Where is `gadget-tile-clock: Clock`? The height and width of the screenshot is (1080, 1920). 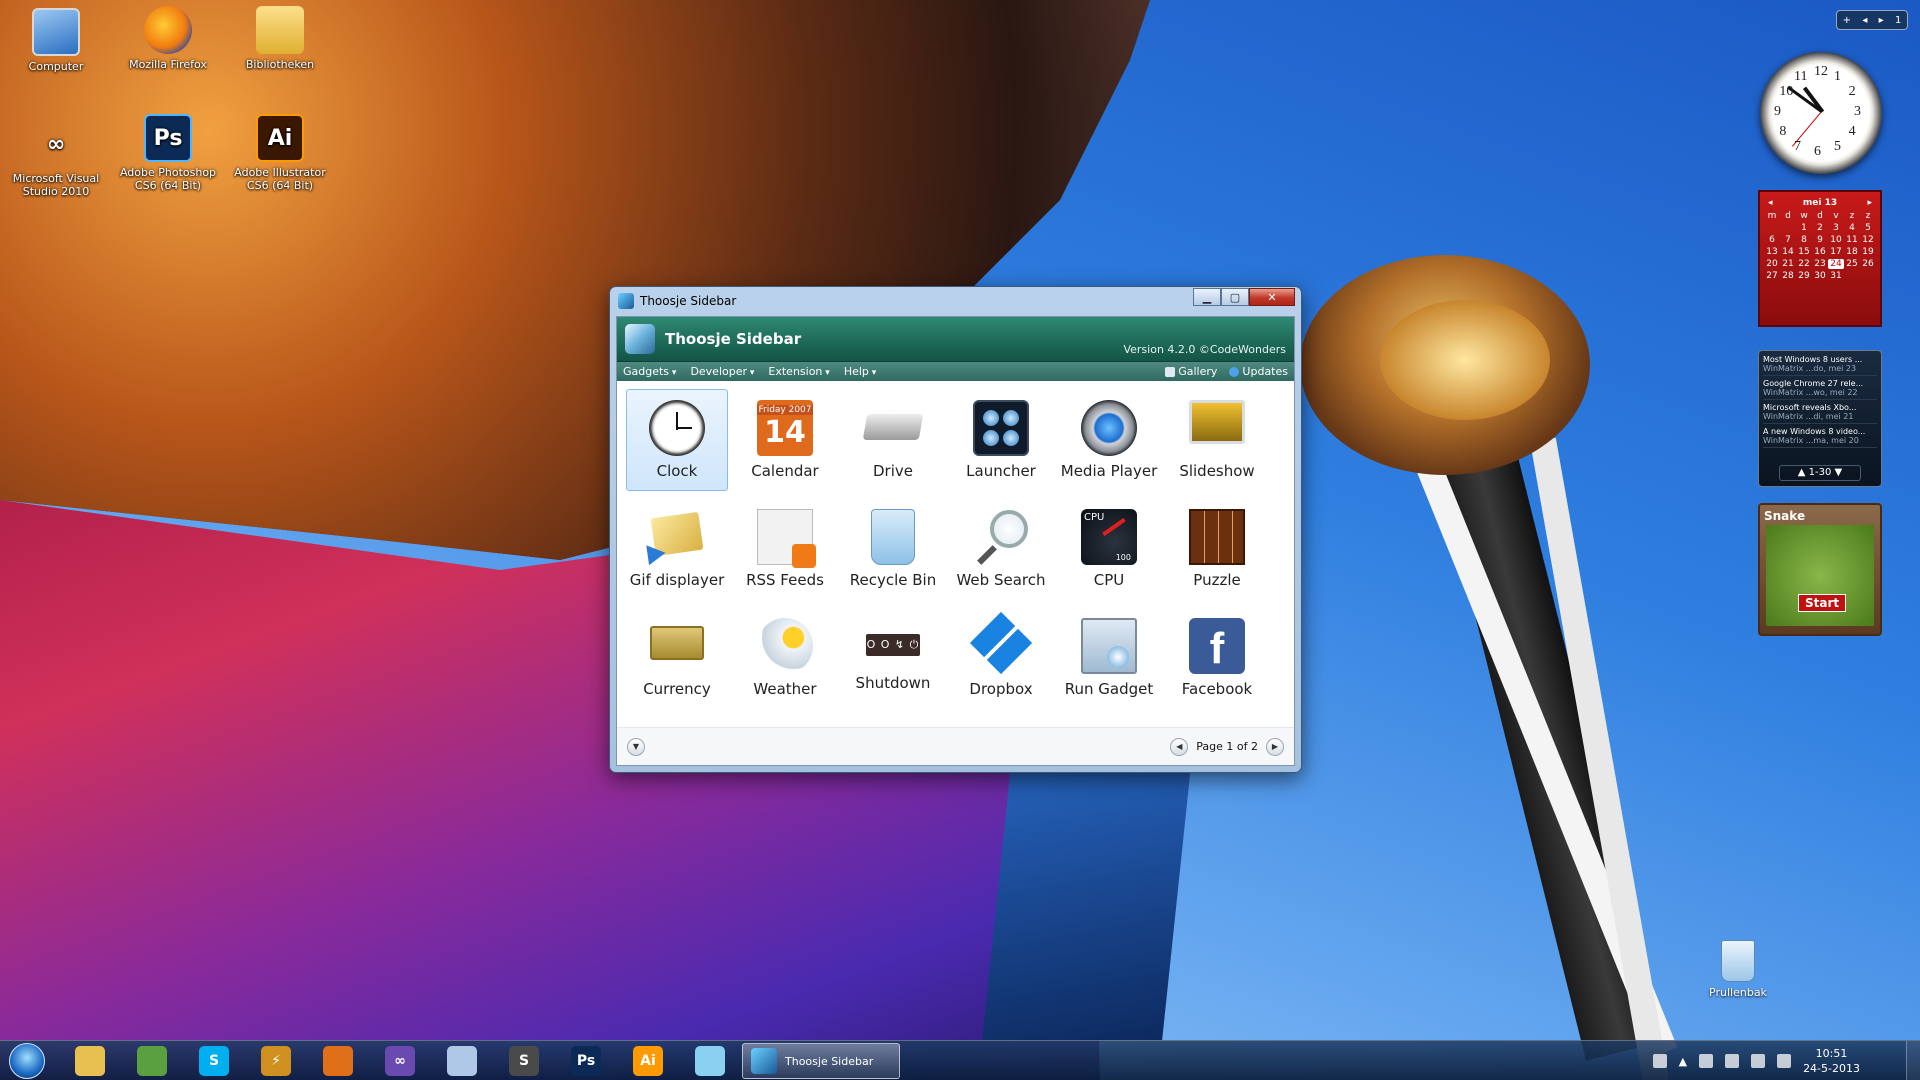 gadget-tile-clock: Clock is located at coordinates (677, 440).